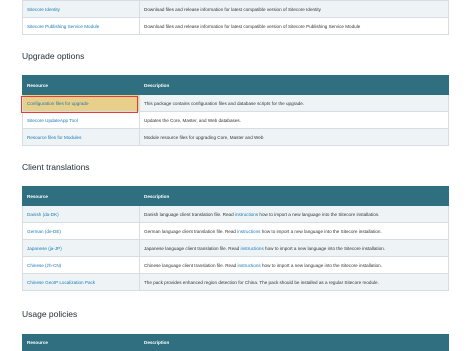 The image size is (474, 351). I want to click on resource-link: Resource files for Modules, so click(54, 137).